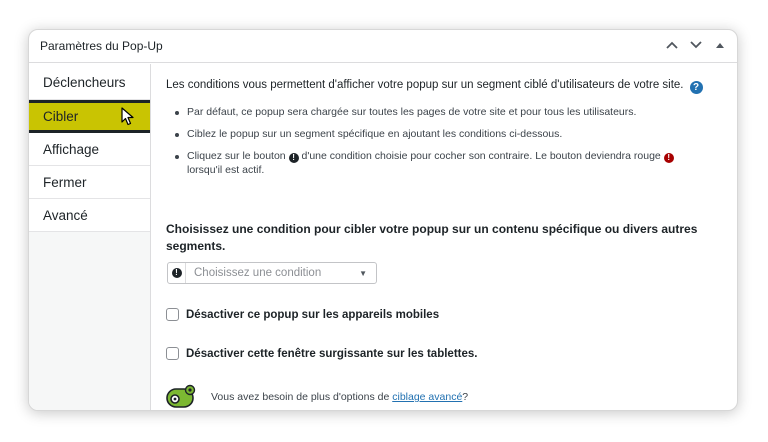 The height and width of the screenshot is (442, 768). What do you see at coordinates (236, 156) in the screenshot?
I see `list-item-text: Cliquez sur le bouton` at bounding box center [236, 156].